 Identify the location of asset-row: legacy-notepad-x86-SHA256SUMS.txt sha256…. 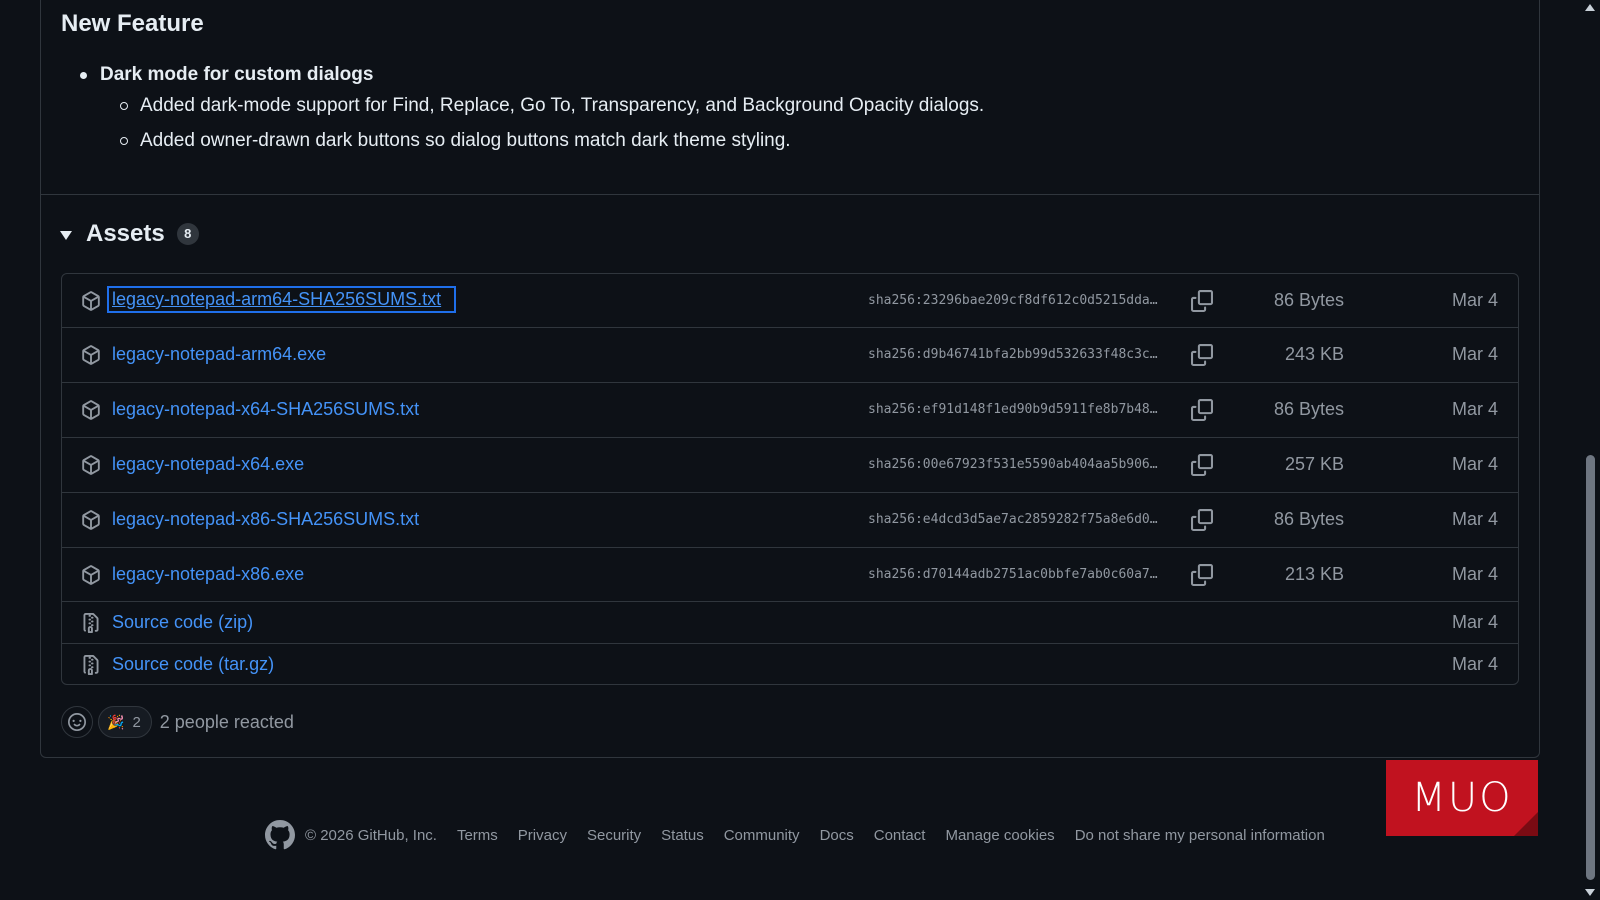
(790, 520).